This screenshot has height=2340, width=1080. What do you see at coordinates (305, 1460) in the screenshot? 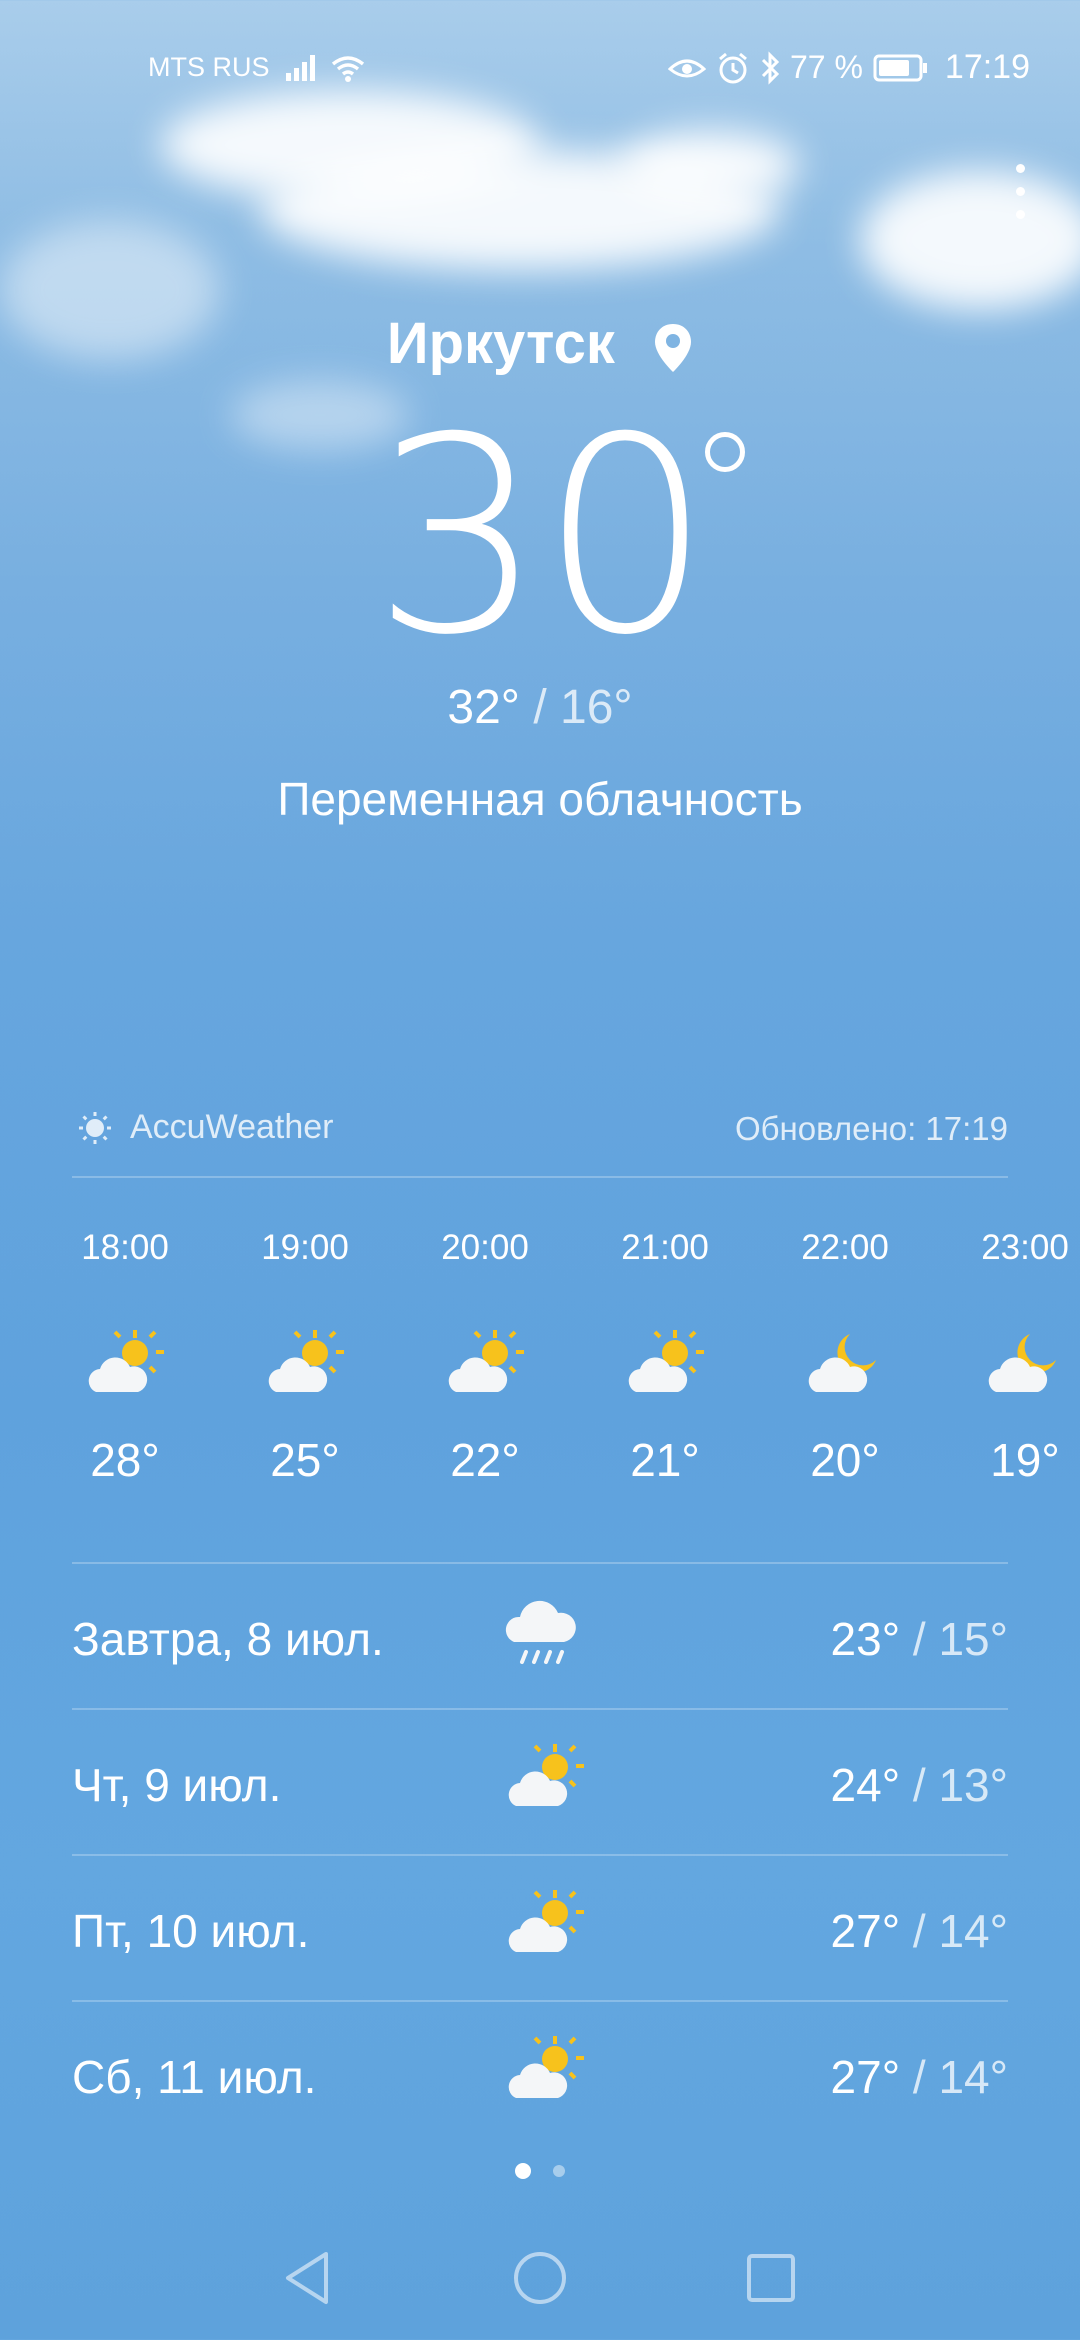
I see `hour-temp: 25°` at bounding box center [305, 1460].